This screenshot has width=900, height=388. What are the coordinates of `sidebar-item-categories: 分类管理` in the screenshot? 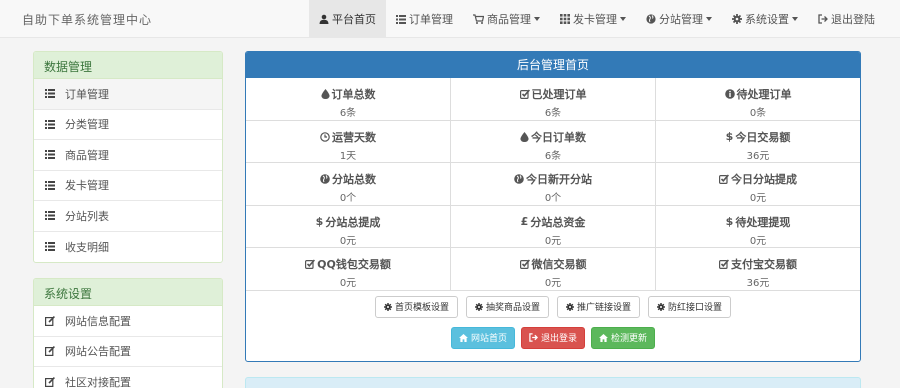 It's located at (128, 125).